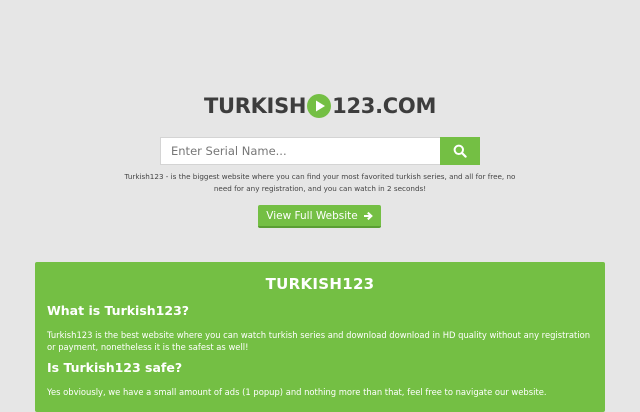 The height and width of the screenshot is (412, 640). I want to click on search-input, so click(300, 151).